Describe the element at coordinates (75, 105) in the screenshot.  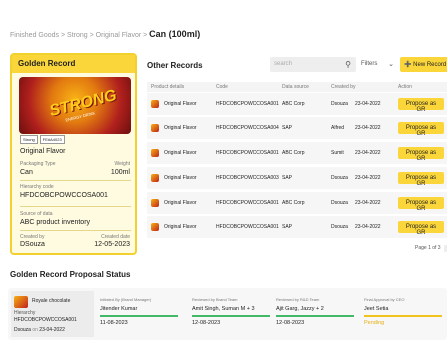
I see `product-image: STRONG ENERGY DRINK` at that location.